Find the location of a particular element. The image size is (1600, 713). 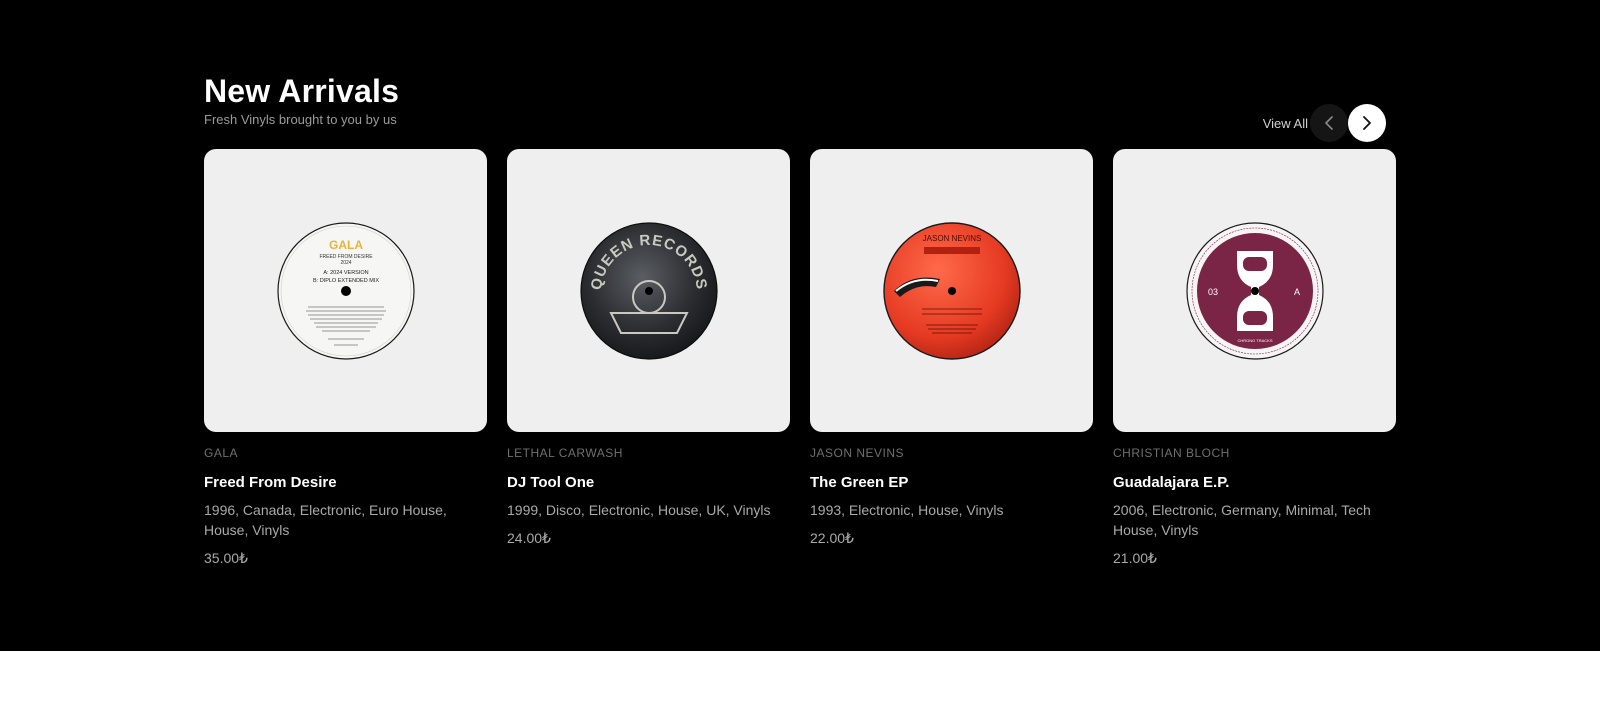

label-line: A is located at coordinates (1296, 292).